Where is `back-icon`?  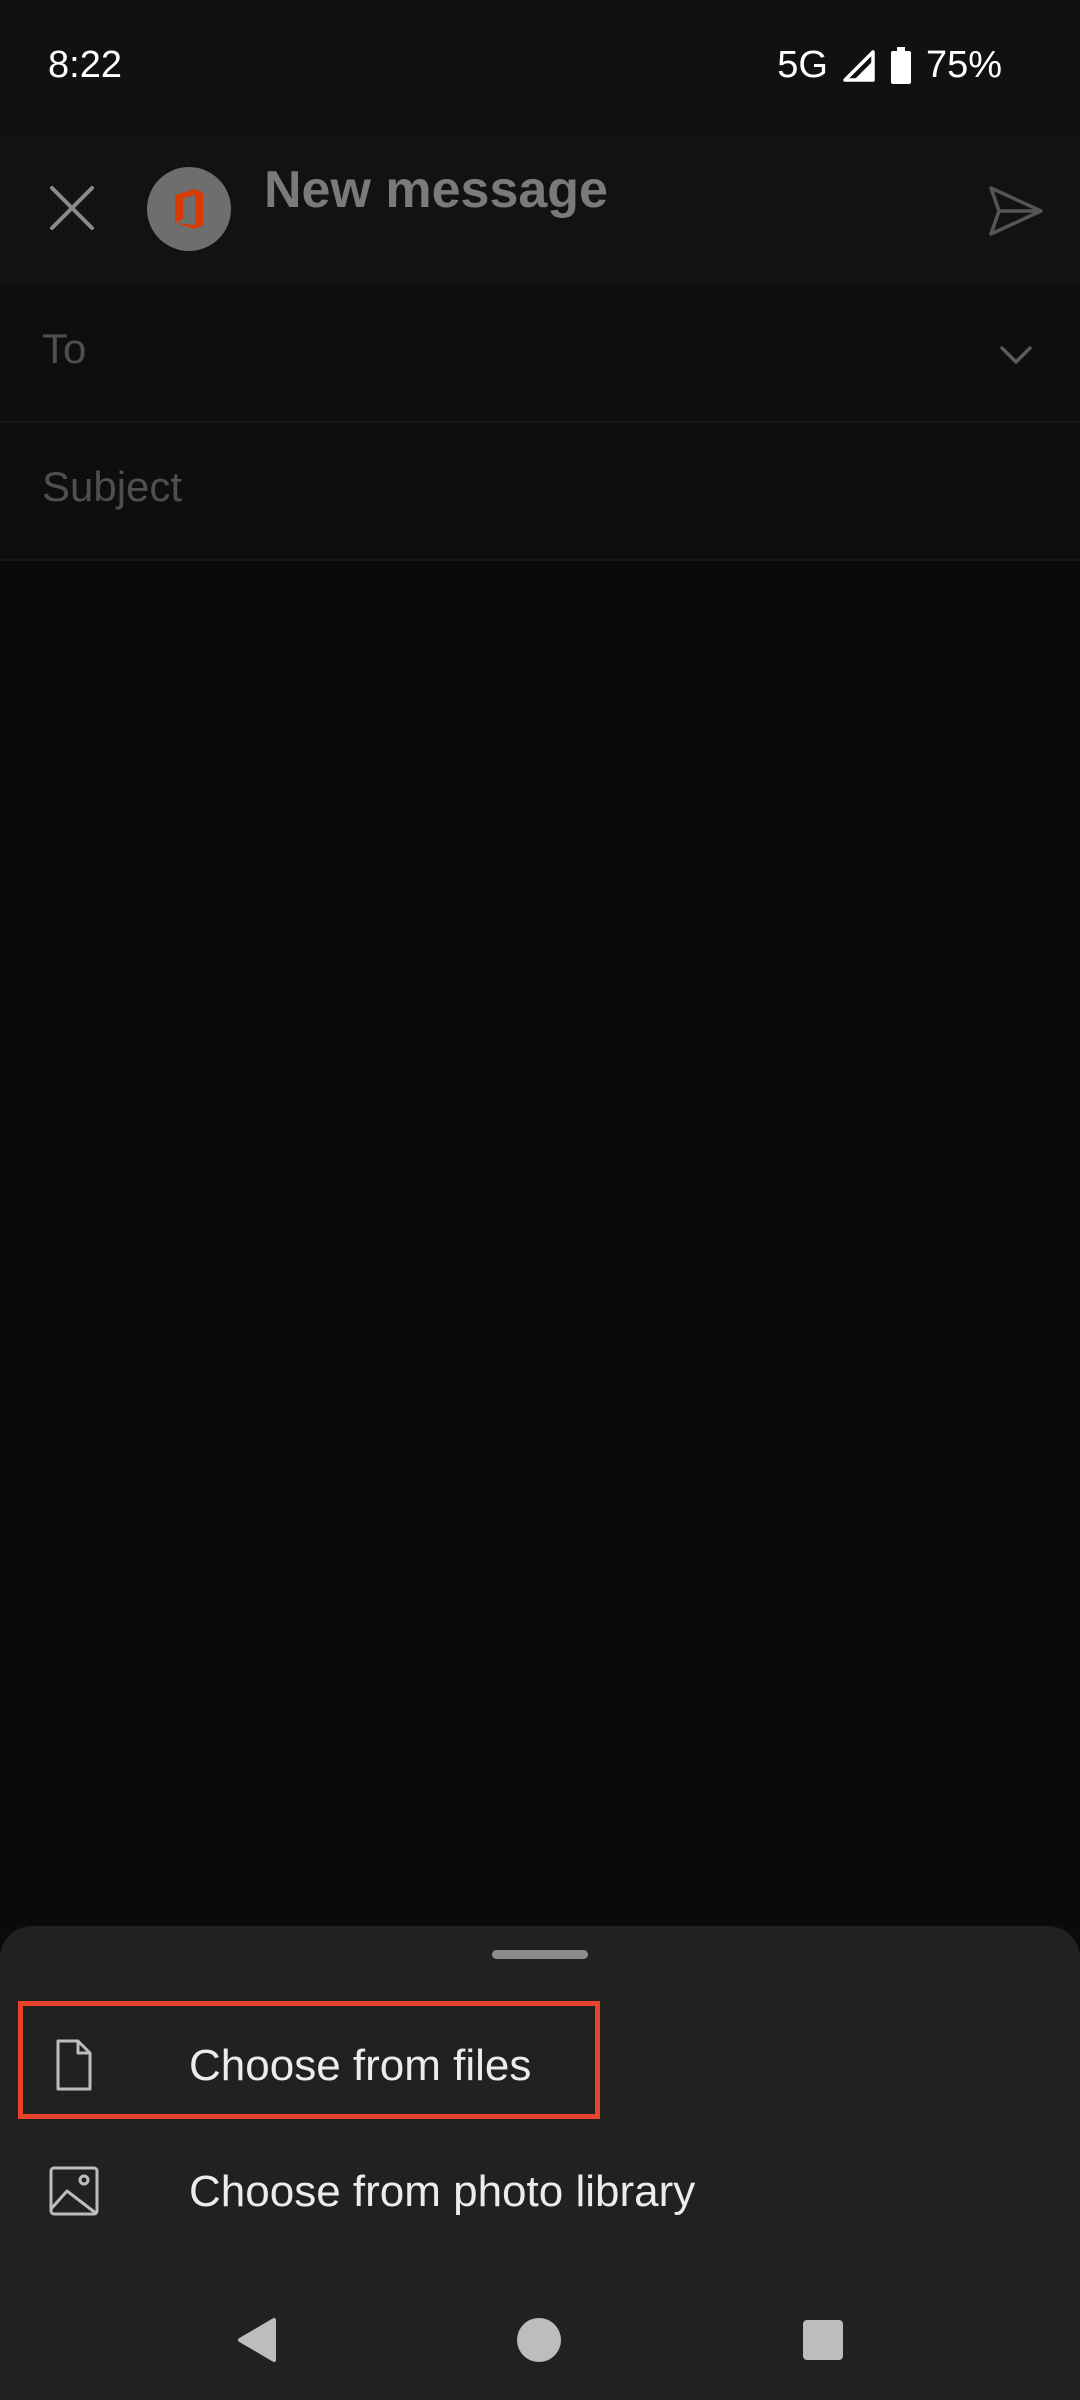 back-icon is located at coordinates (257, 2340).